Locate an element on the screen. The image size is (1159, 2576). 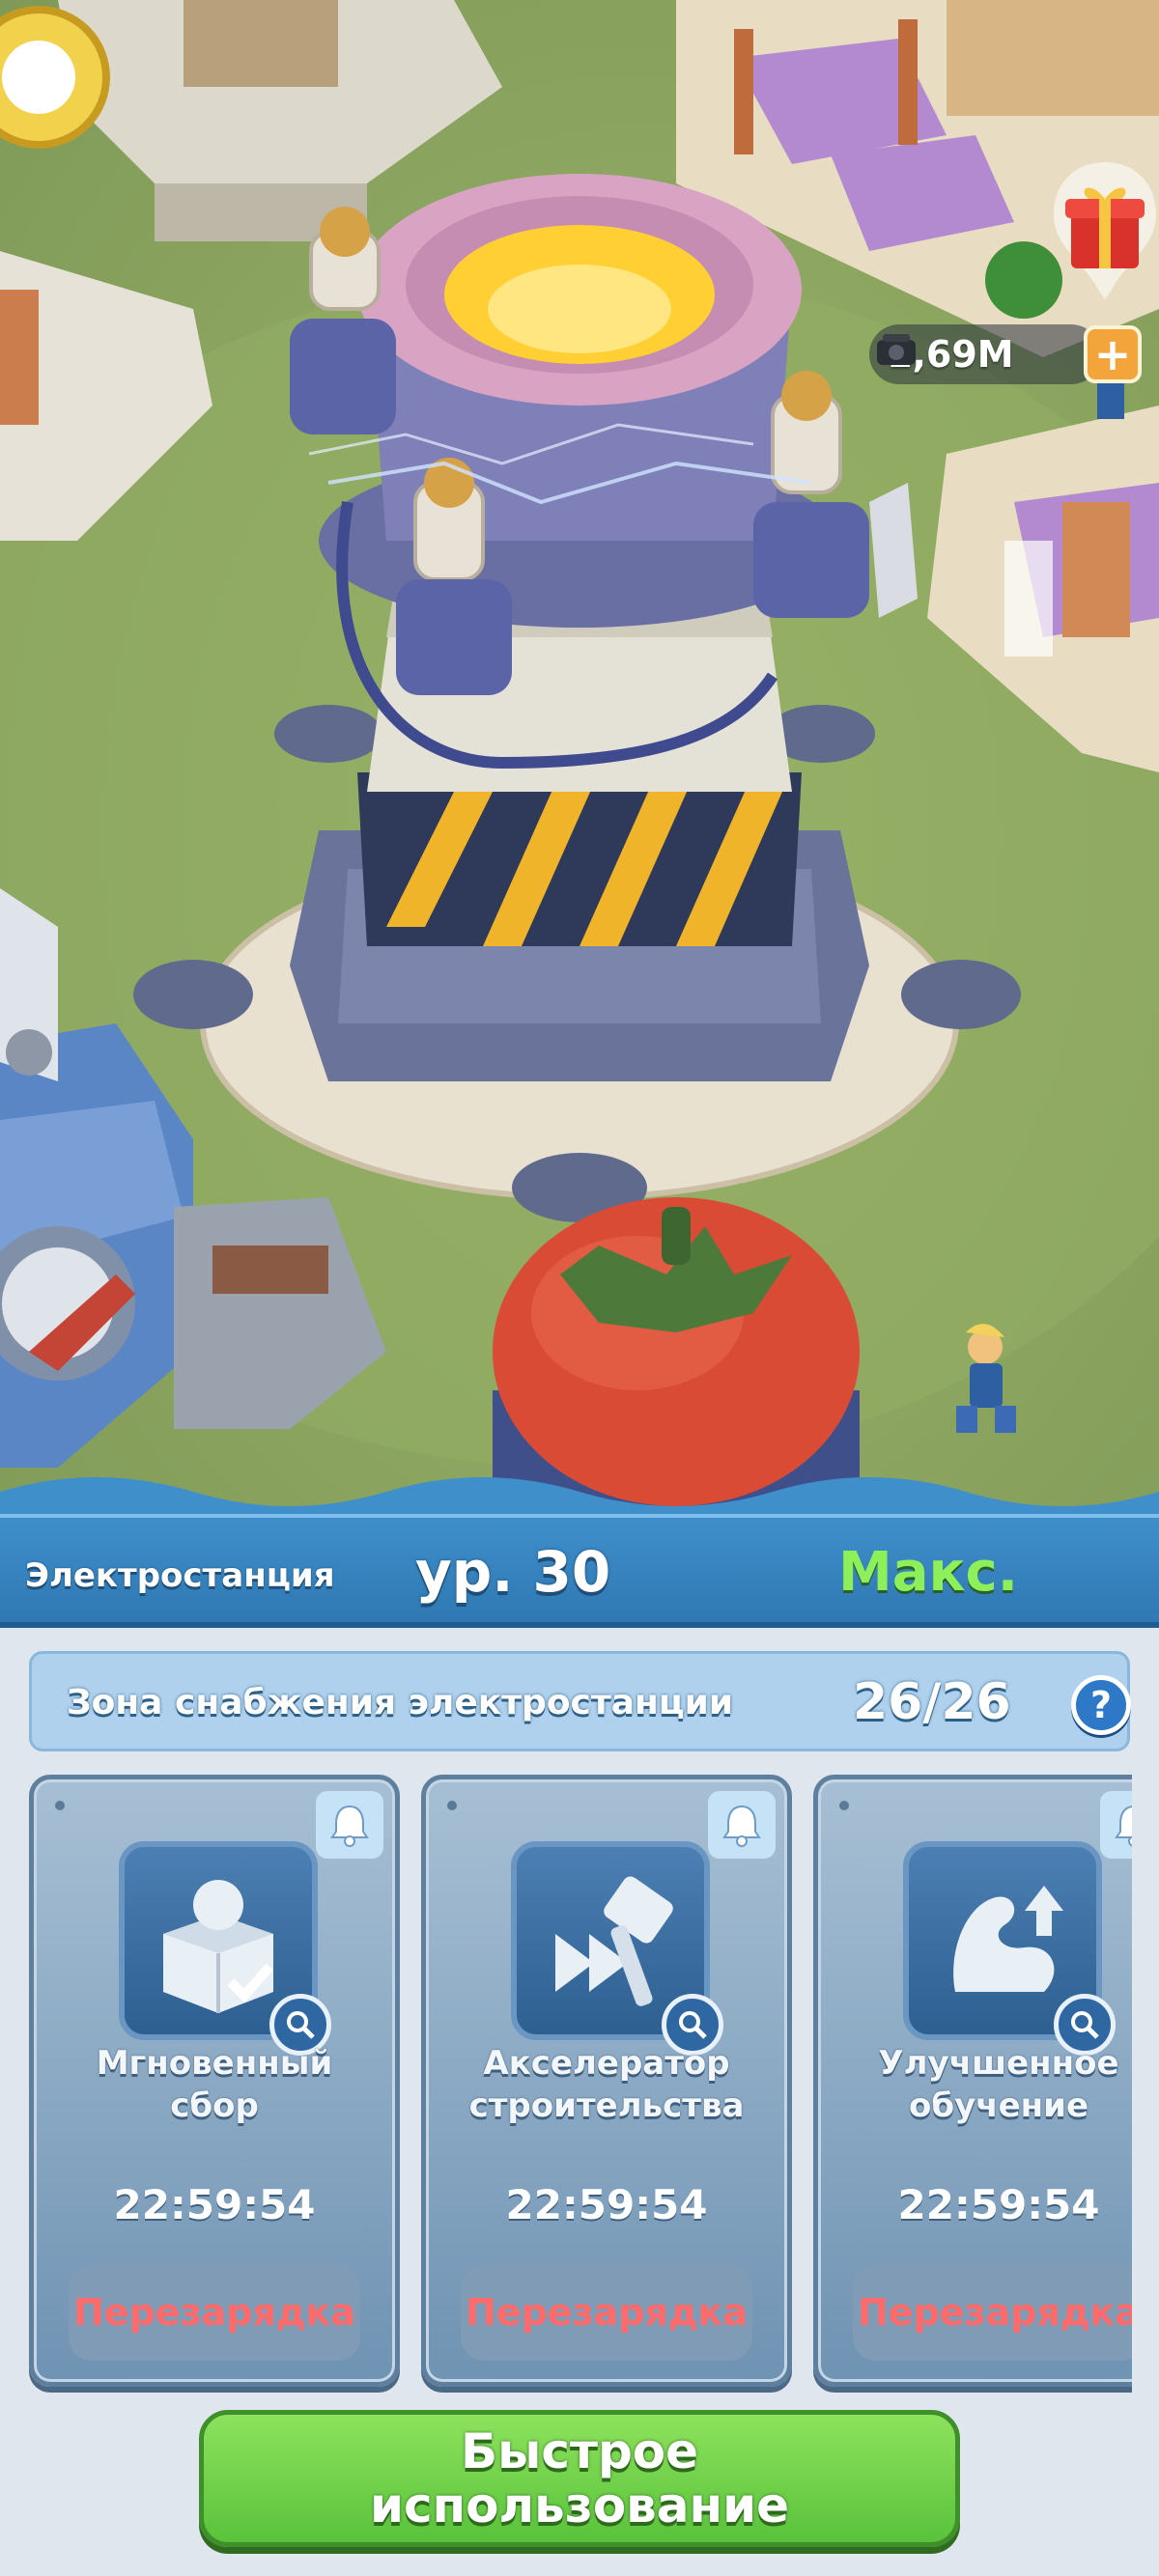
tomato-building is located at coordinates (676, 1359).